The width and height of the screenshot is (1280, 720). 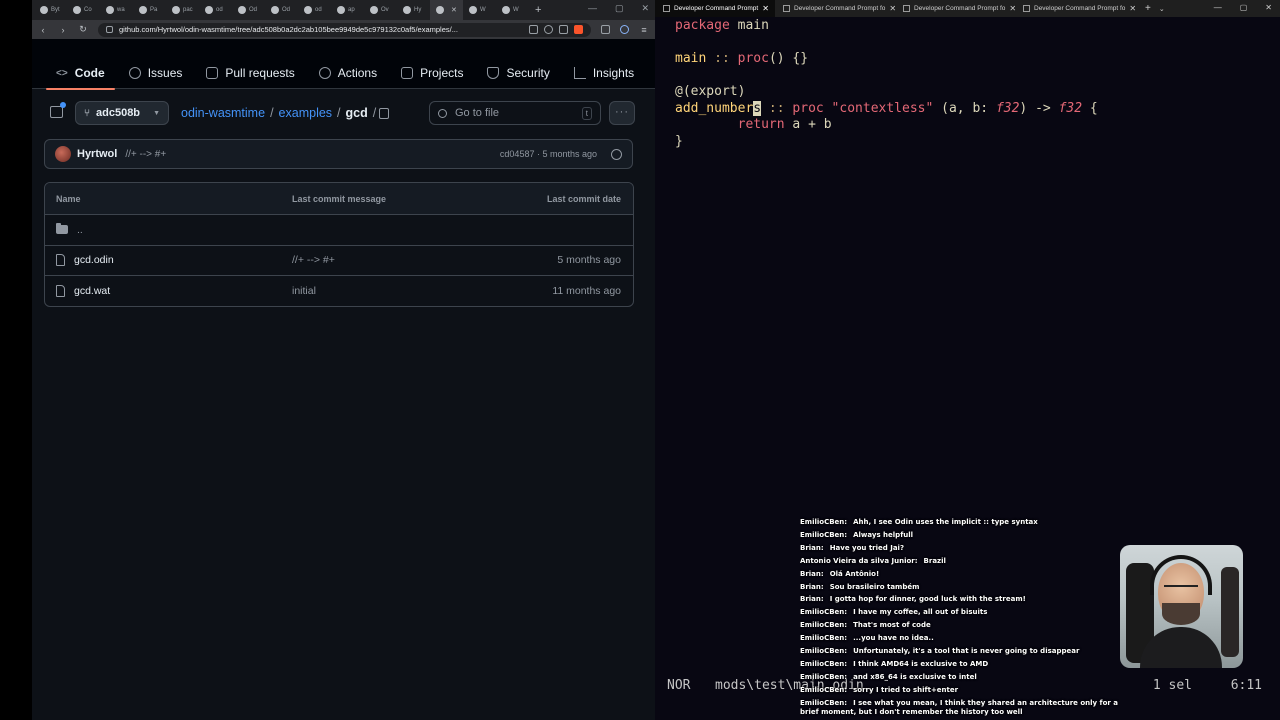 What do you see at coordinates (533, 29) in the screenshot?
I see `install-app-icon` at bounding box center [533, 29].